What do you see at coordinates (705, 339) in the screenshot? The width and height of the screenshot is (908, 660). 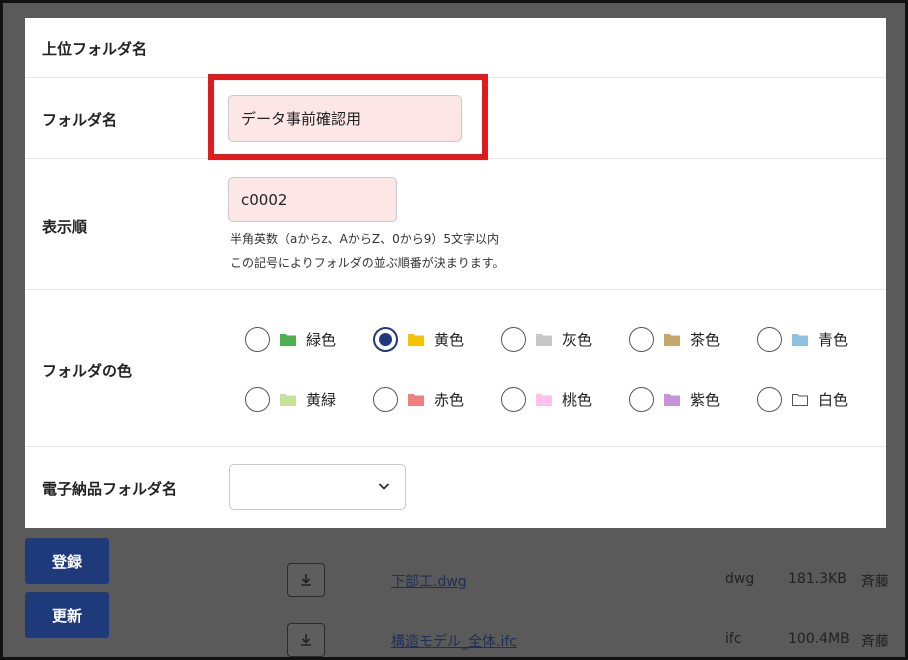 I see `color-label: 茶色` at bounding box center [705, 339].